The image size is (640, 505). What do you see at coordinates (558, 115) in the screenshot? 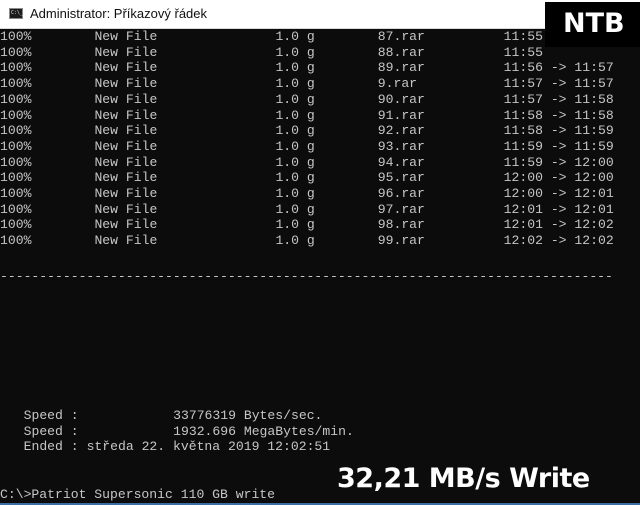
I see `time-cell: 11:58 -> 11:58` at bounding box center [558, 115].